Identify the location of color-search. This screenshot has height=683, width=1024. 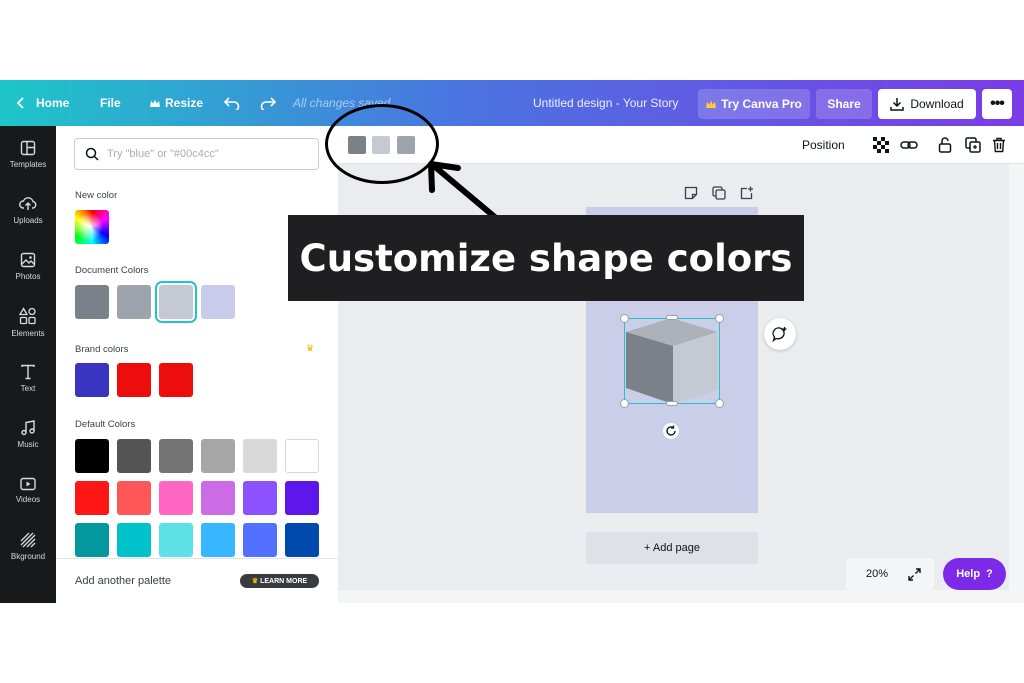
(196, 154).